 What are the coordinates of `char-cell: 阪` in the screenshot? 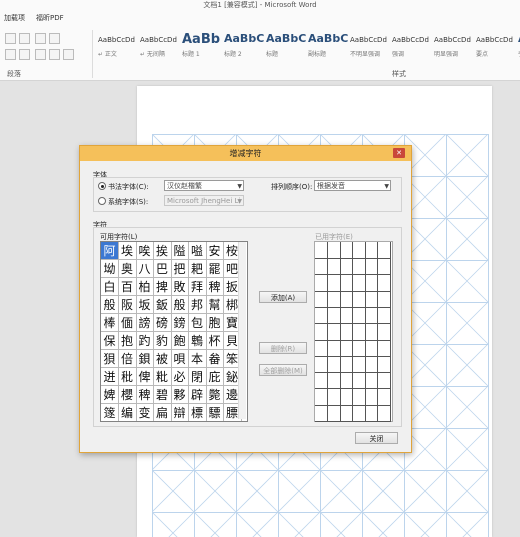 It's located at (127, 305).